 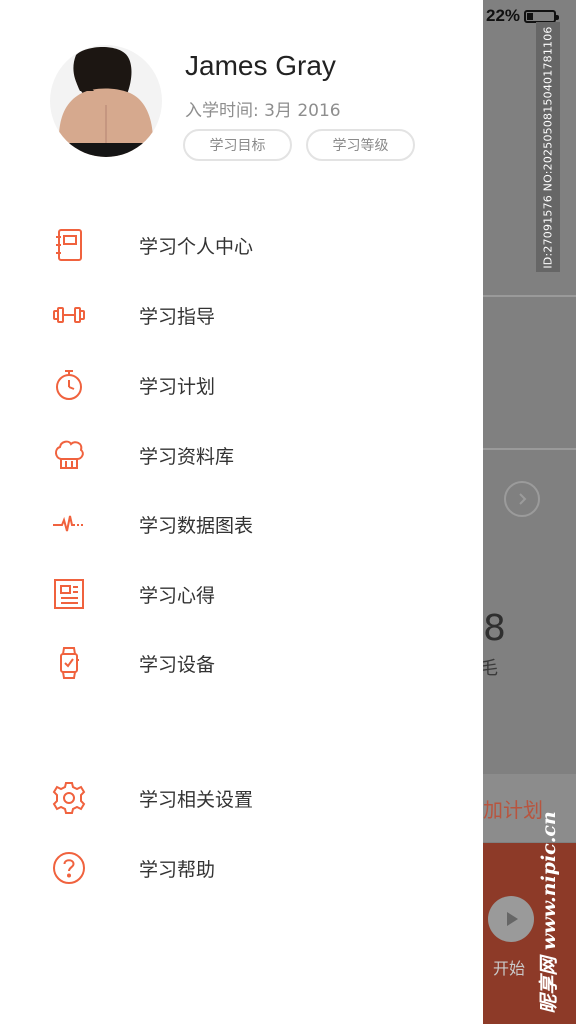 What do you see at coordinates (260, 65) in the screenshot?
I see `user-name: James Gray` at bounding box center [260, 65].